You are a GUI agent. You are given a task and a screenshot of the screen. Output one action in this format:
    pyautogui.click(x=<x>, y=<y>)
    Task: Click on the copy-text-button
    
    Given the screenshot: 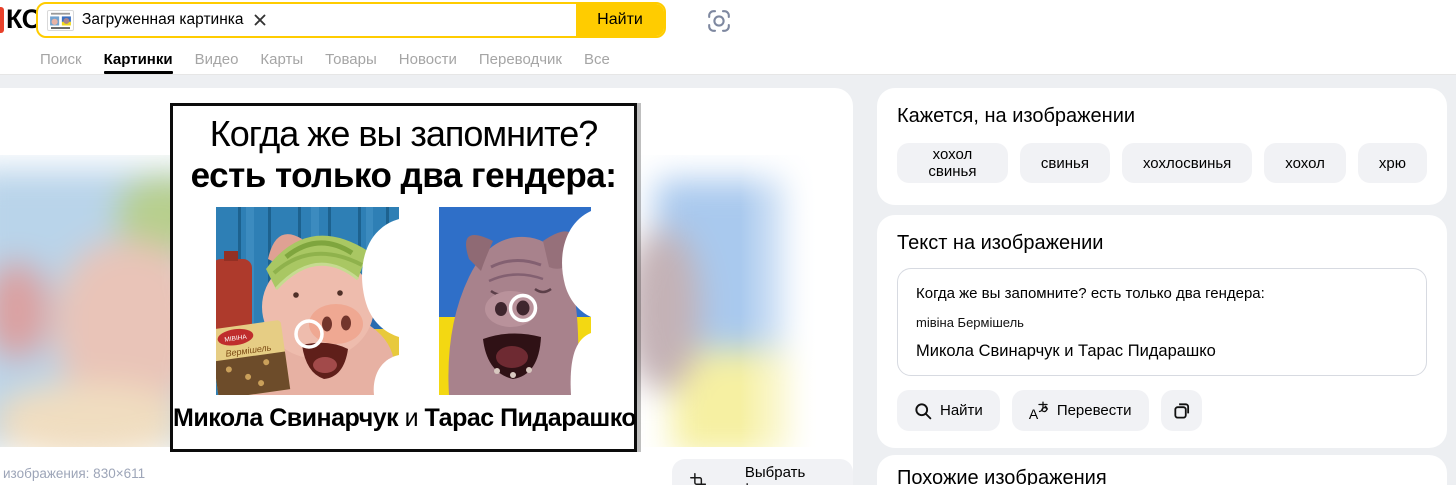 What is the action you would take?
    pyautogui.click(x=1181, y=410)
    